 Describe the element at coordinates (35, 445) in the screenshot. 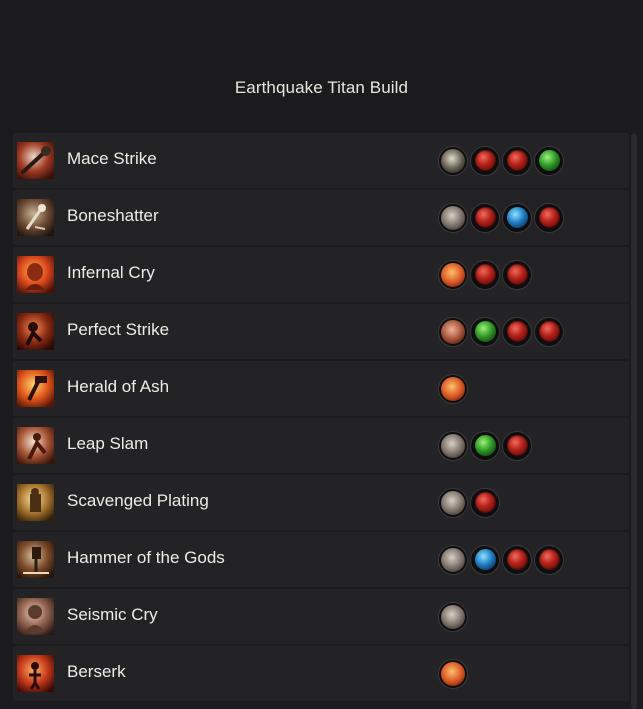

I see `leap-slam-icon` at that location.